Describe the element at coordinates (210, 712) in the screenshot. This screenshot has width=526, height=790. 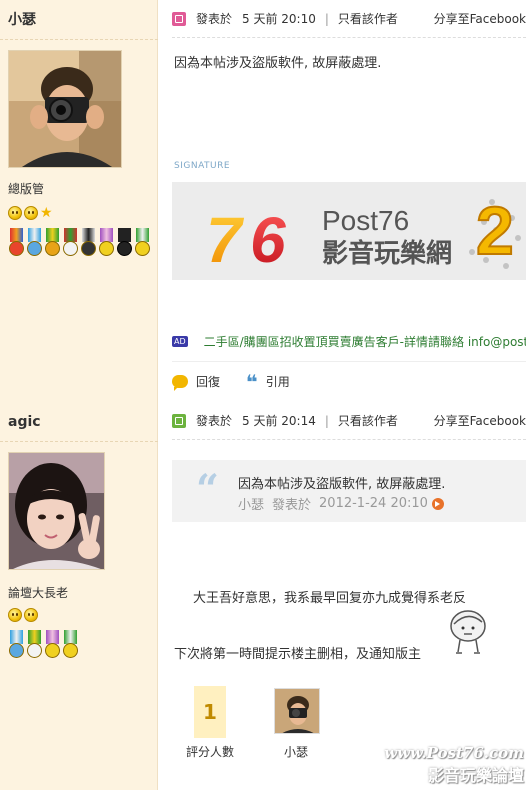
I see `rating-count: 1` at that location.